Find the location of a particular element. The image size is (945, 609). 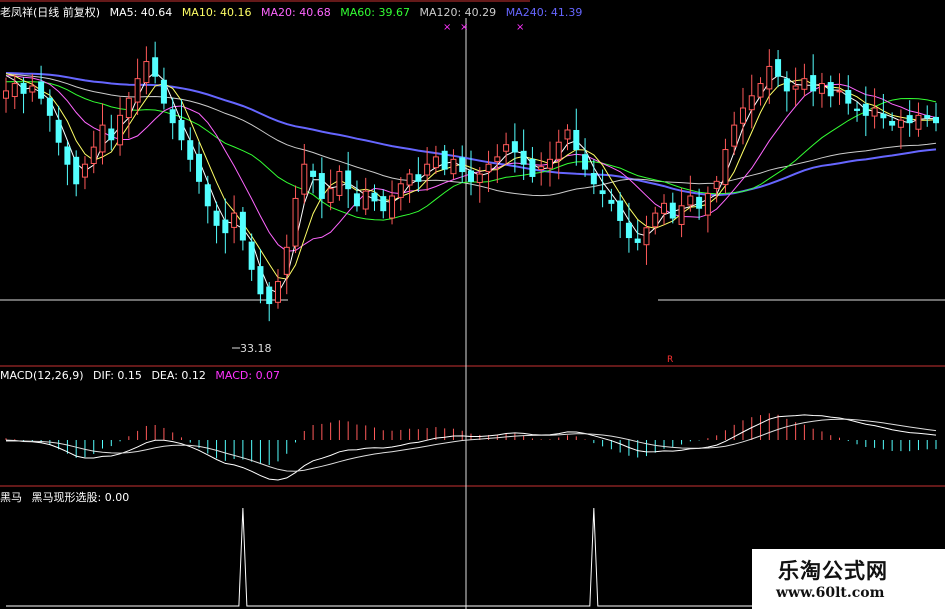

marker-x-3: × is located at coordinates (520, 27).